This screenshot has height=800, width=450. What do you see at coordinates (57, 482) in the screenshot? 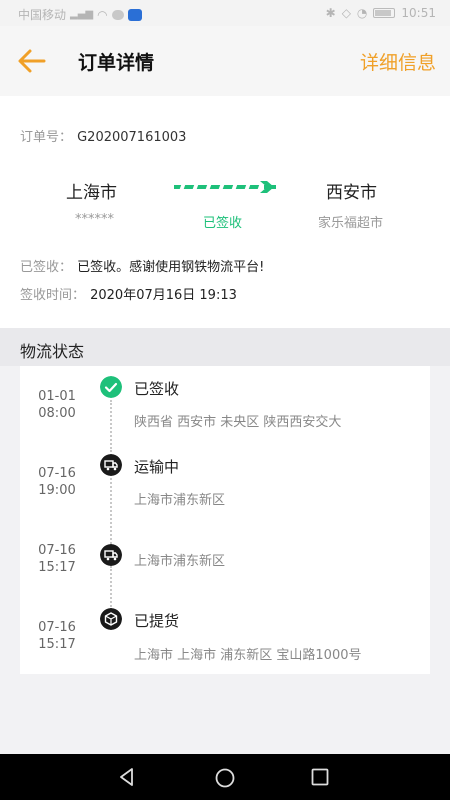
I see `event-date-time: 07-16 19:00` at bounding box center [57, 482].